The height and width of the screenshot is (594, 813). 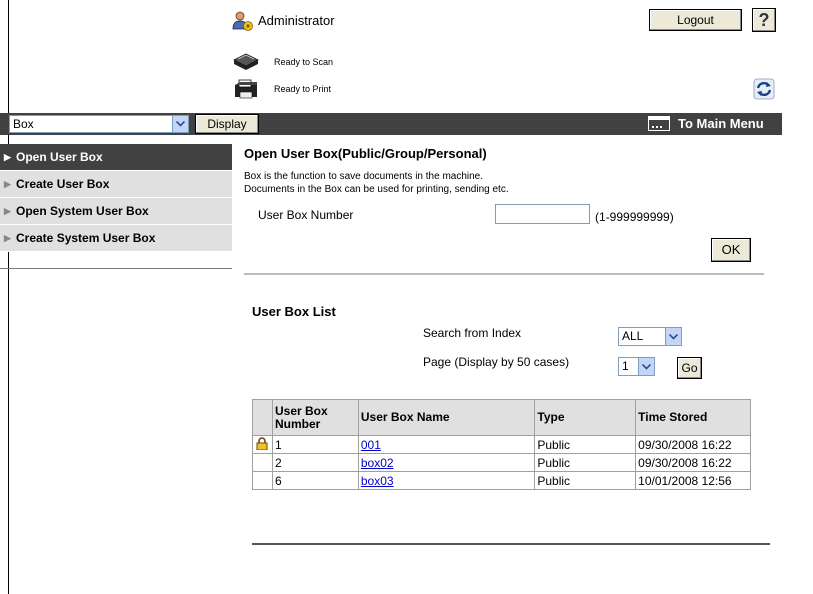 I want to click on box-name-cell: box03, so click(x=446, y=480).